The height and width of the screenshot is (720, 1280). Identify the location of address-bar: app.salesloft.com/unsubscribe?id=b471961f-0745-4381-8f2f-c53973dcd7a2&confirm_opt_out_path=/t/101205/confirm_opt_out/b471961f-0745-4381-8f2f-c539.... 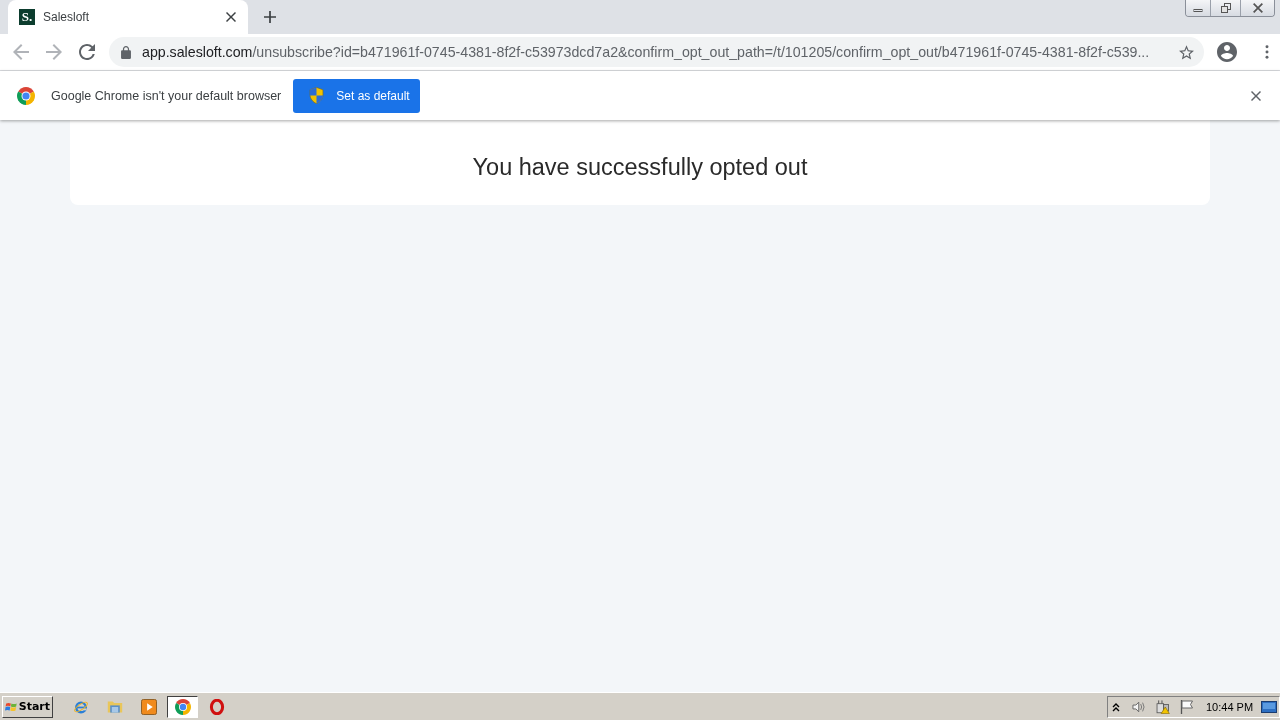
(656, 52).